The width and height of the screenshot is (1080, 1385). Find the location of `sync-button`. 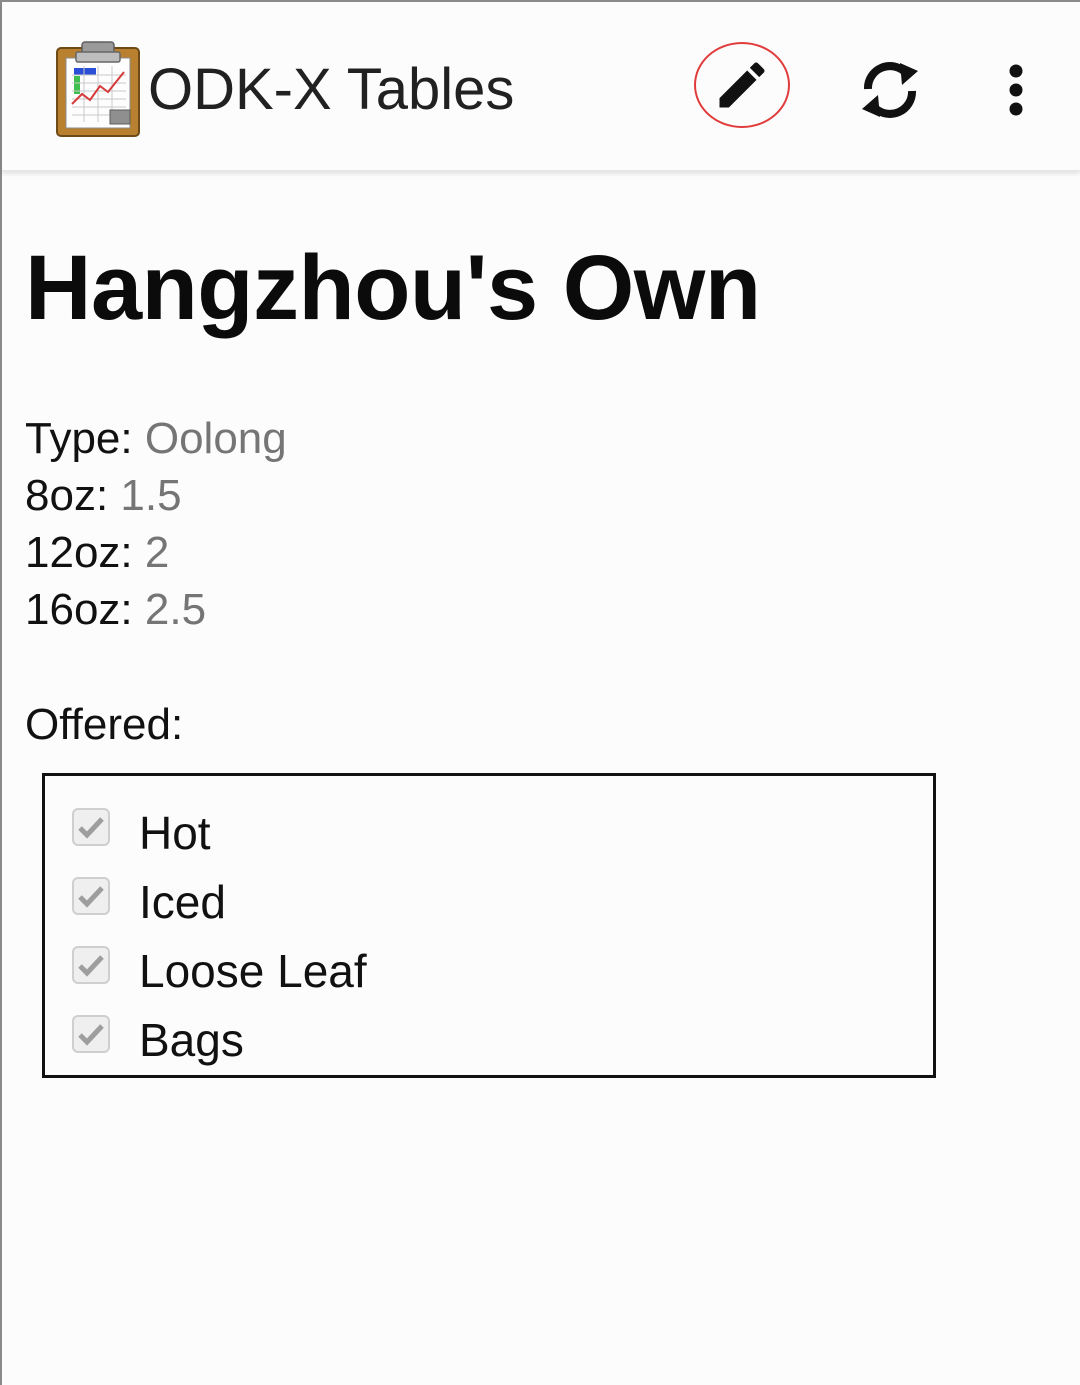

sync-button is located at coordinates (890, 90).